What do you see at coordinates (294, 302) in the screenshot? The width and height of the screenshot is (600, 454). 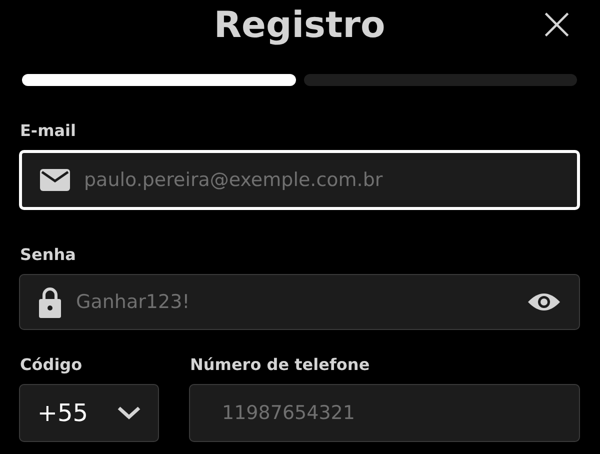 I see `password-input: Ganhar123!` at bounding box center [294, 302].